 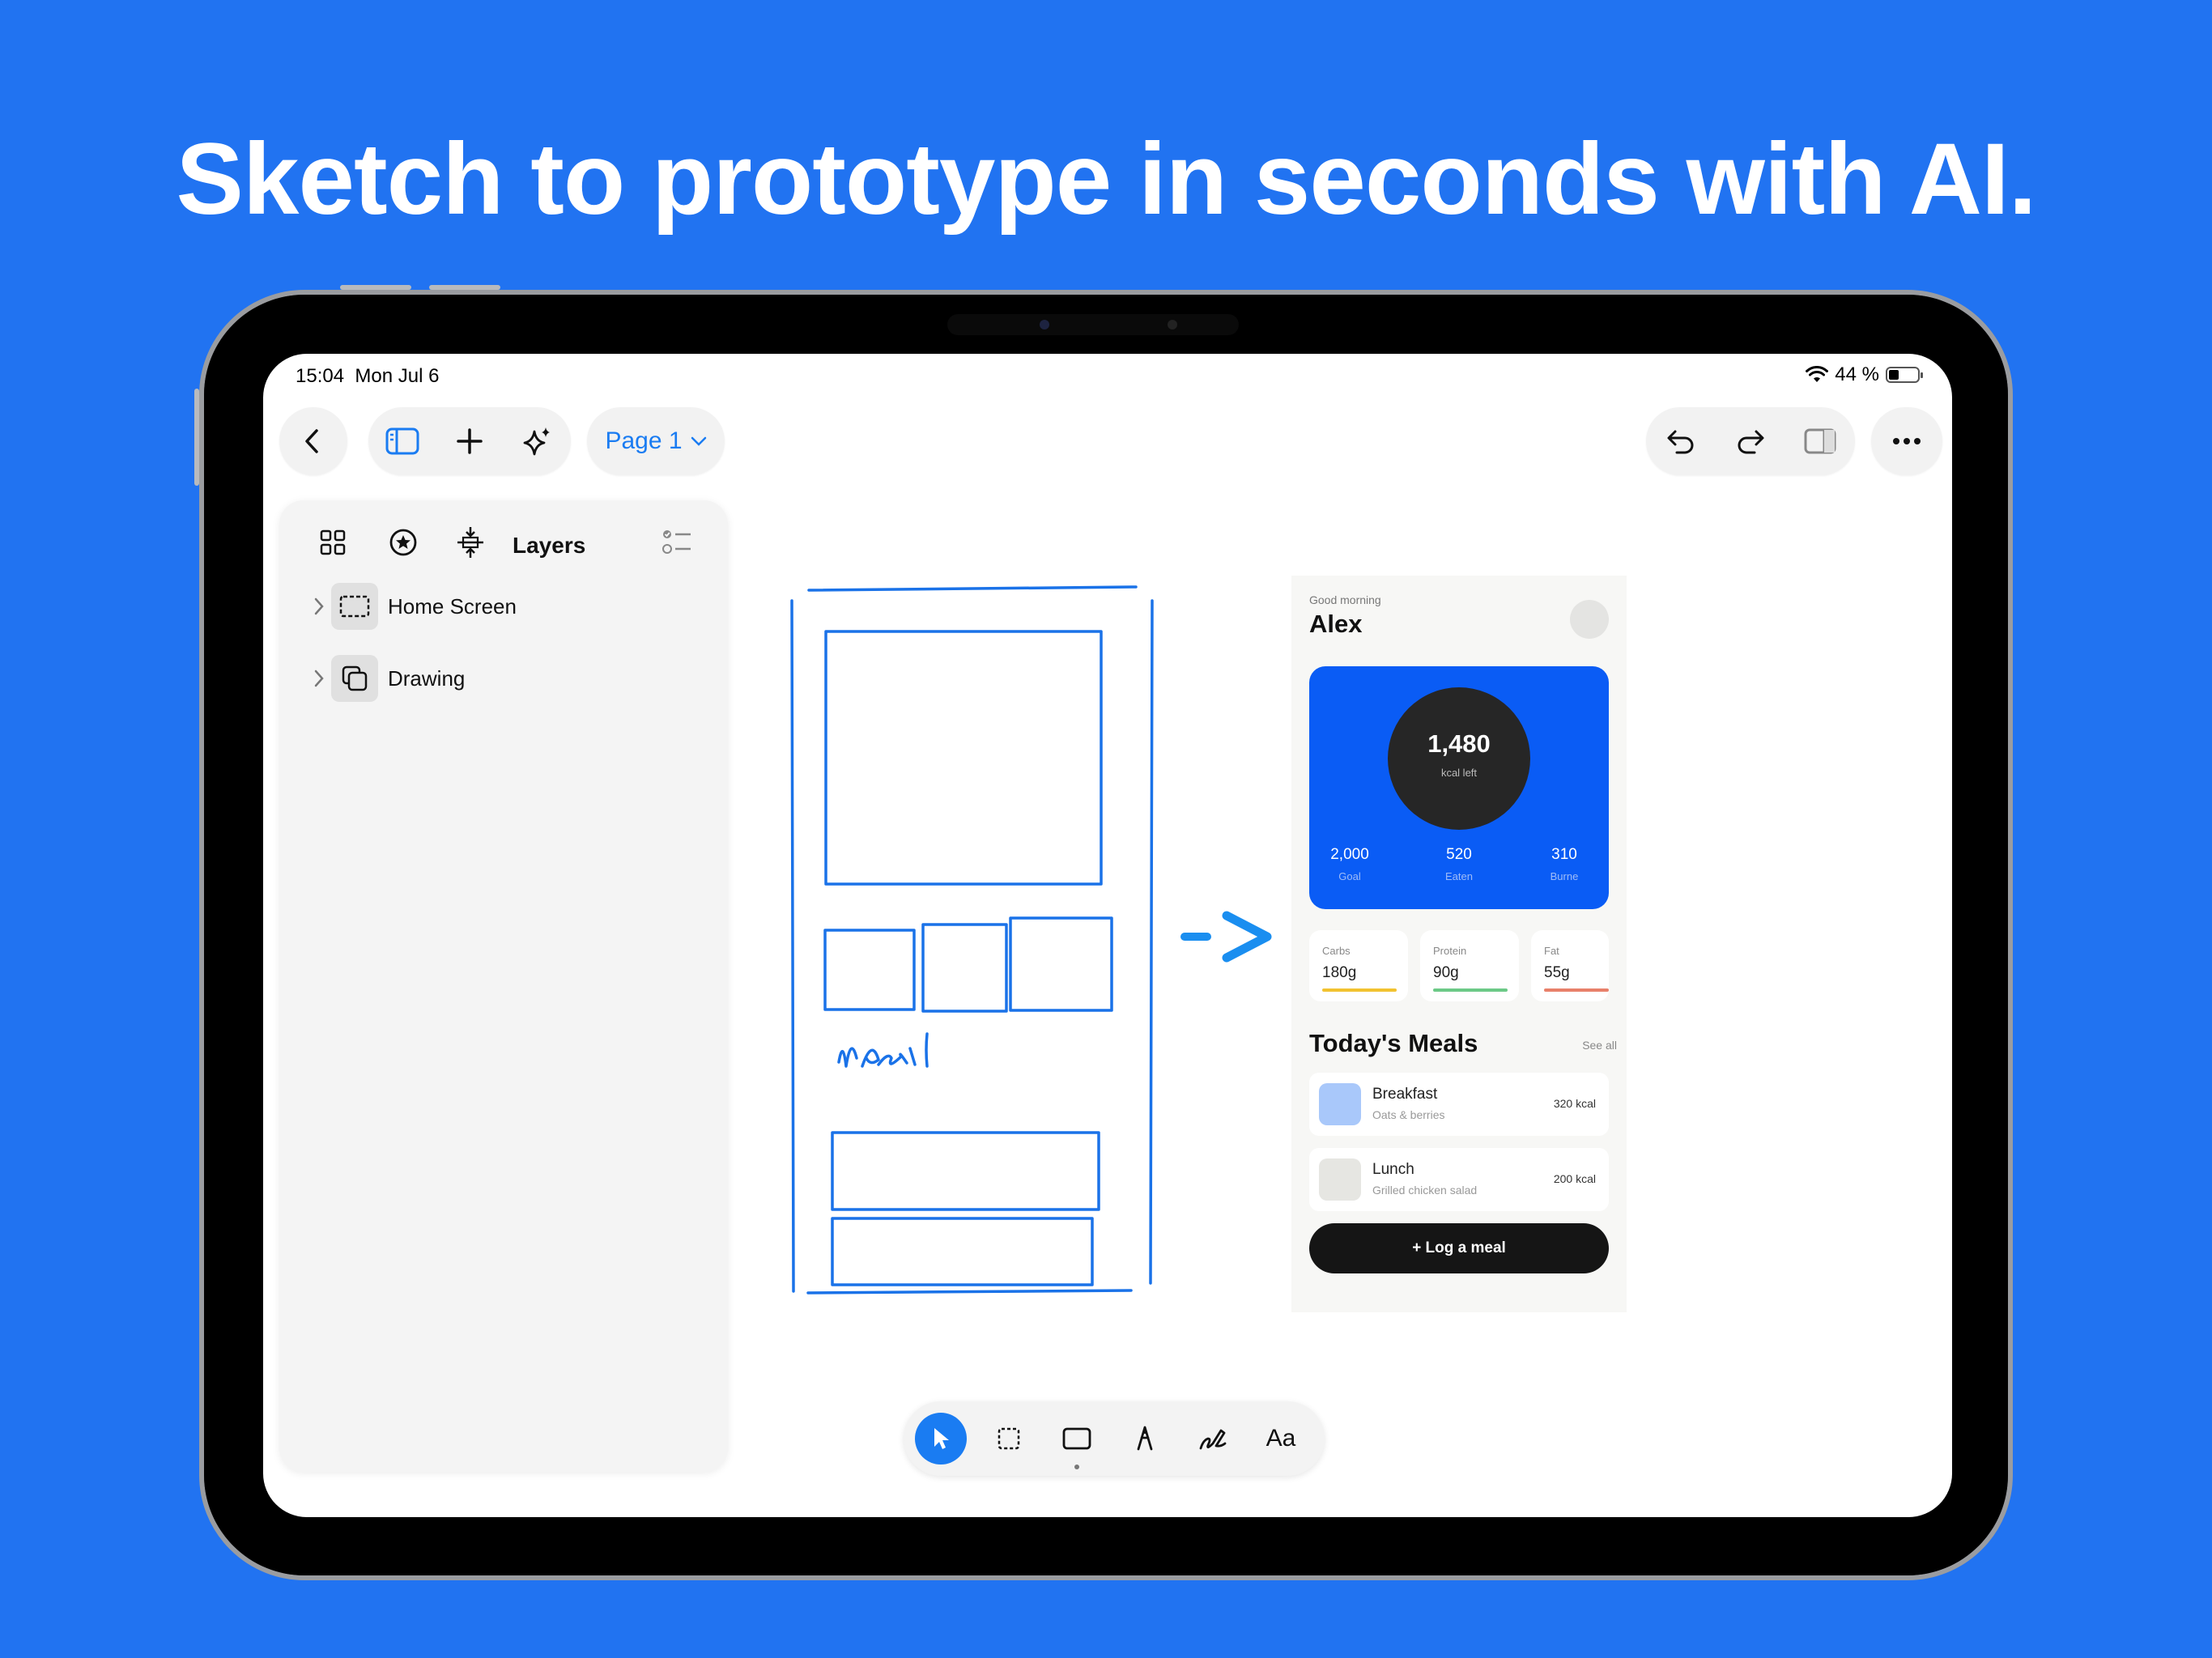 I want to click on calorie-ring: 1,480 kcal left, so click(x=1459, y=758).